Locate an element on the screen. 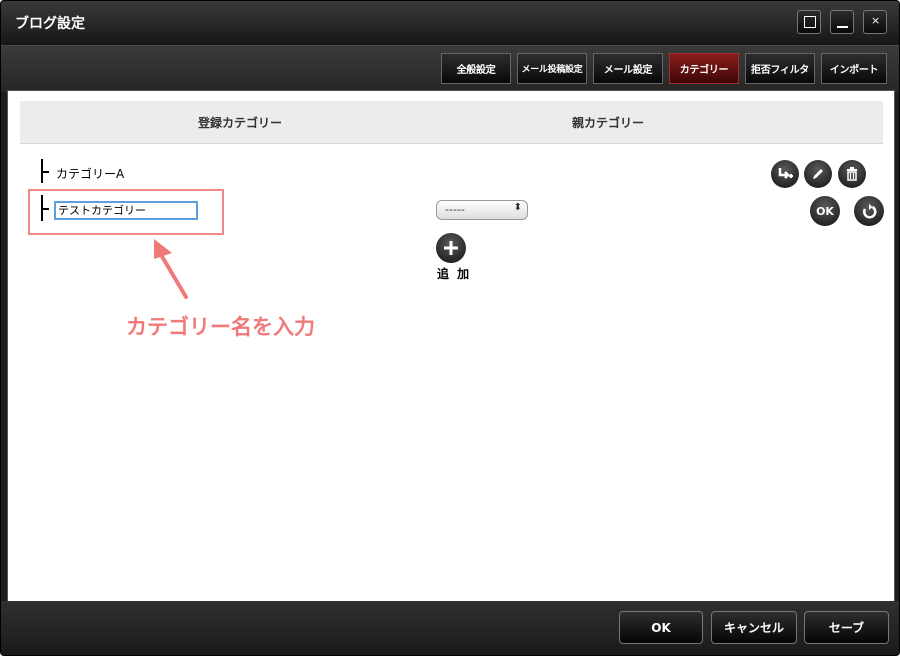  delete-category-button is located at coordinates (852, 174).